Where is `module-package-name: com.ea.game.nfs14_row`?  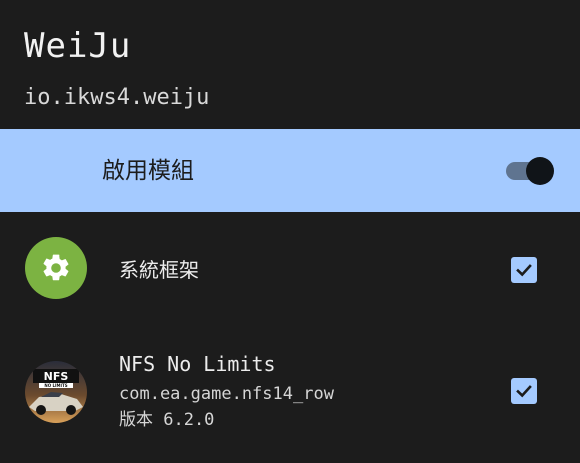 module-package-name: com.ea.game.nfs14_row is located at coordinates (226, 394).